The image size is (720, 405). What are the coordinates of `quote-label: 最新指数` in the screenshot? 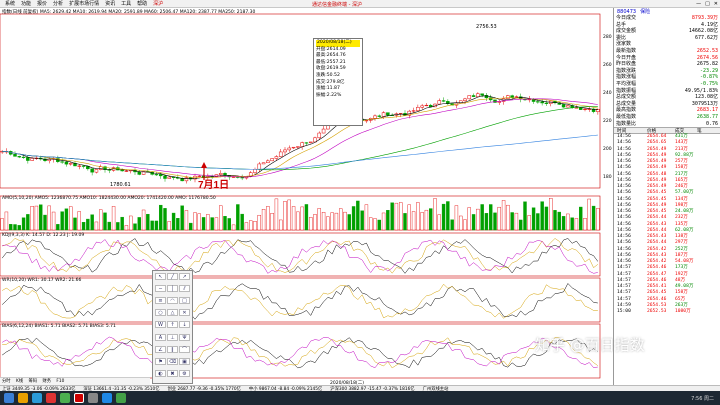 It's located at (626, 50).